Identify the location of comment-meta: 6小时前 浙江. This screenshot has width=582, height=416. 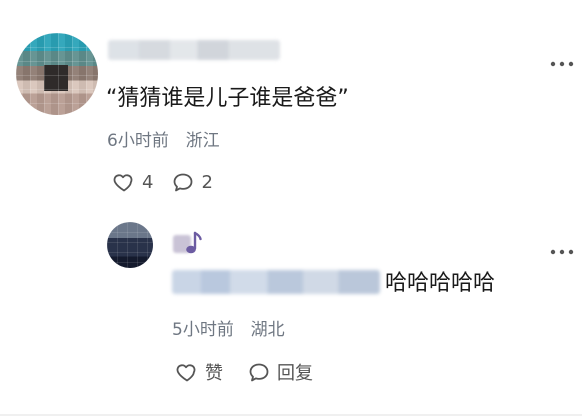
(163, 141).